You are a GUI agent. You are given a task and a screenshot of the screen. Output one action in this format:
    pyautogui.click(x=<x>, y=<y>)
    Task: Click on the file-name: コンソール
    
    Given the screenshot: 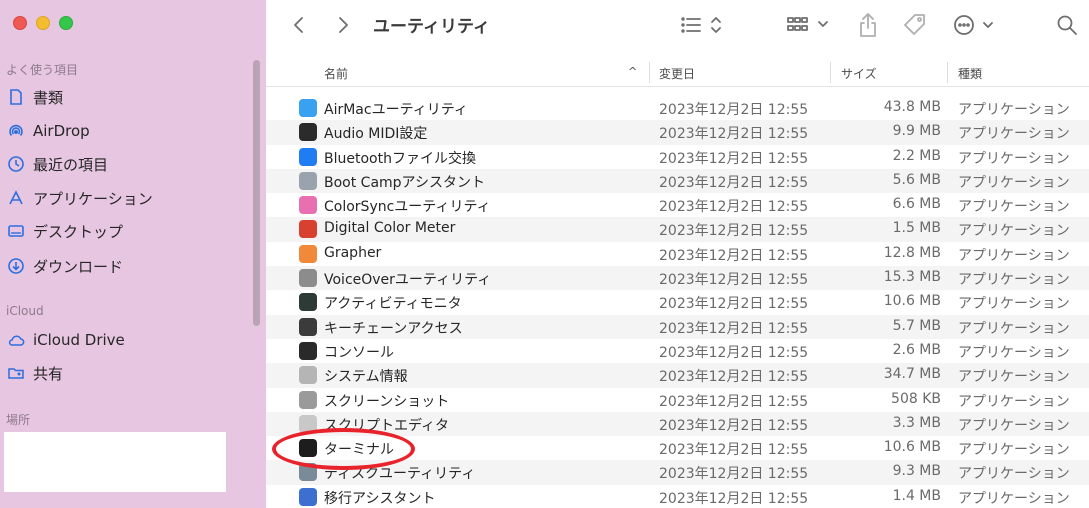 What is the action you would take?
    pyautogui.click(x=359, y=352)
    